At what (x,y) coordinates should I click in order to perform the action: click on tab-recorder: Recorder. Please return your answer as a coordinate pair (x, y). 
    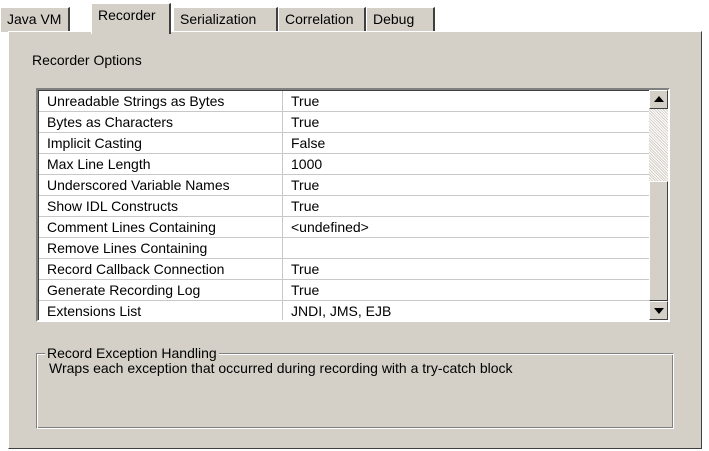
    Looking at the image, I should click on (131, 18).